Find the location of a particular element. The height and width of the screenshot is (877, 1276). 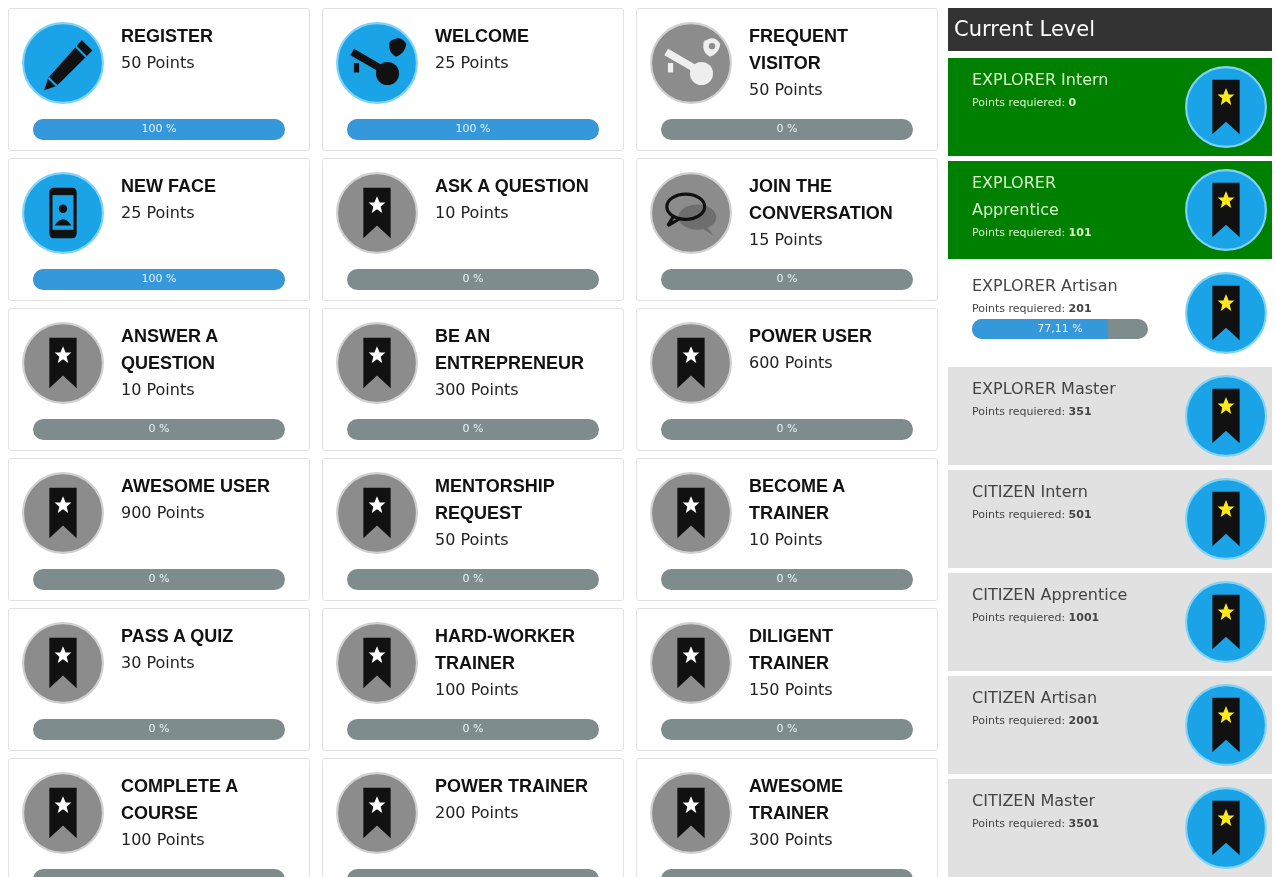

badge-title: NEW FACE is located at coordinates (169, 186).